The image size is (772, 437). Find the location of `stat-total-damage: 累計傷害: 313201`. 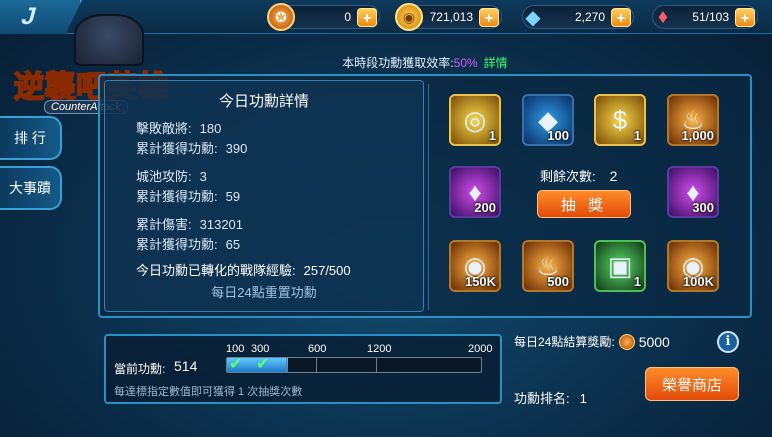

stat-total-damage: 累計傷害: 313201 is located at coordinates (190, 224).